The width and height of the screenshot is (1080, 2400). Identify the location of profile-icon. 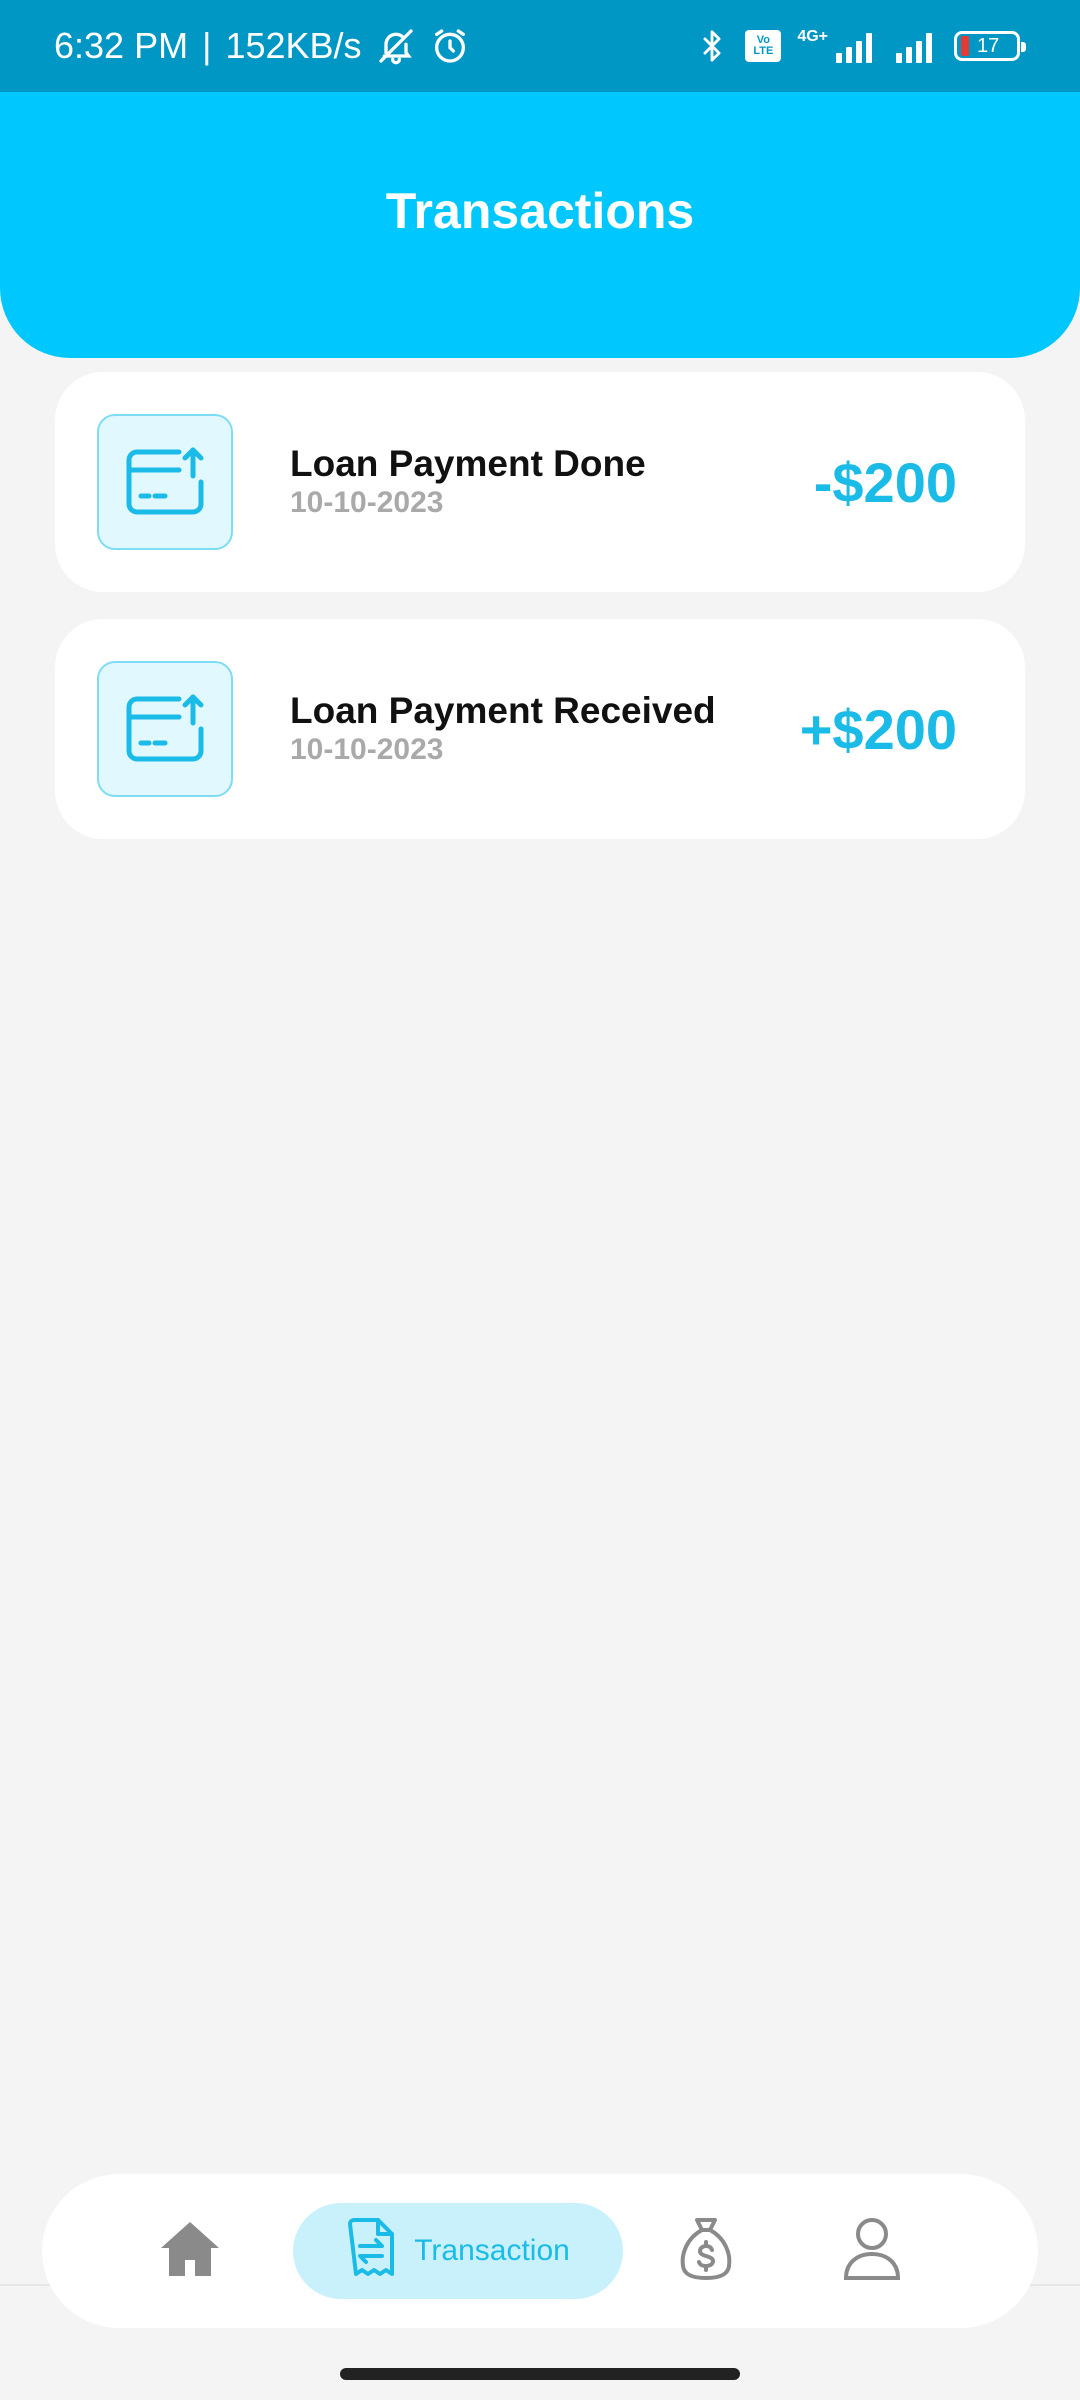
(872, 2251).